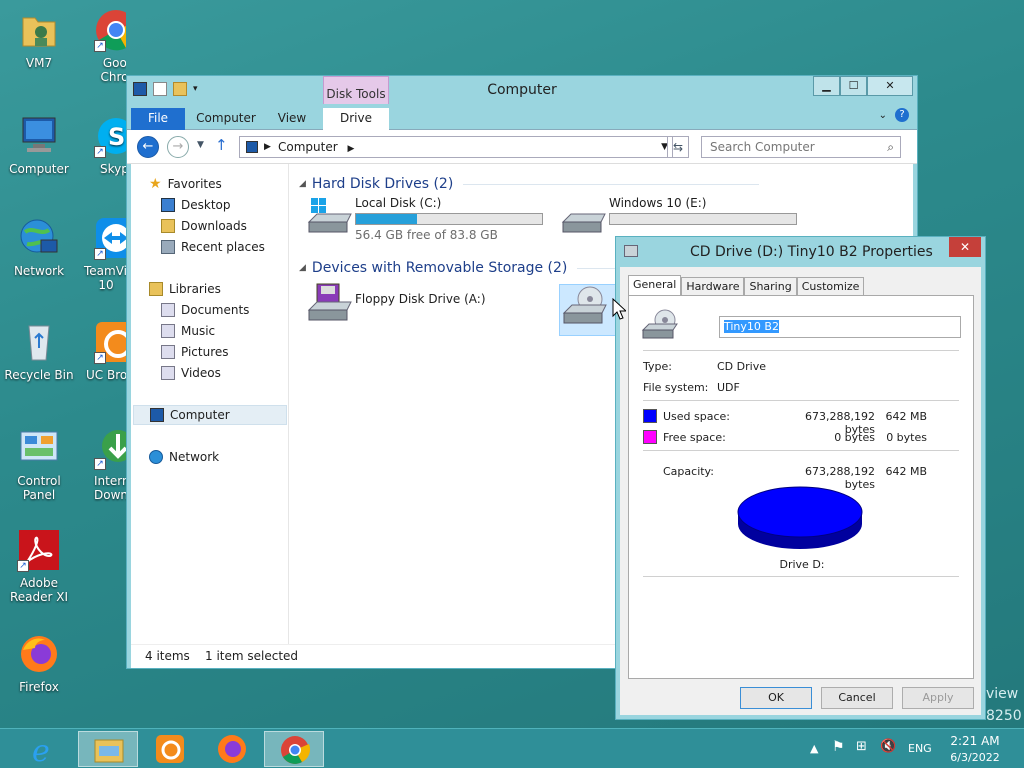  Describe the element at coordinates (39, 247) in the screenshot. I see `desktop-icon-network: Network` at that location.